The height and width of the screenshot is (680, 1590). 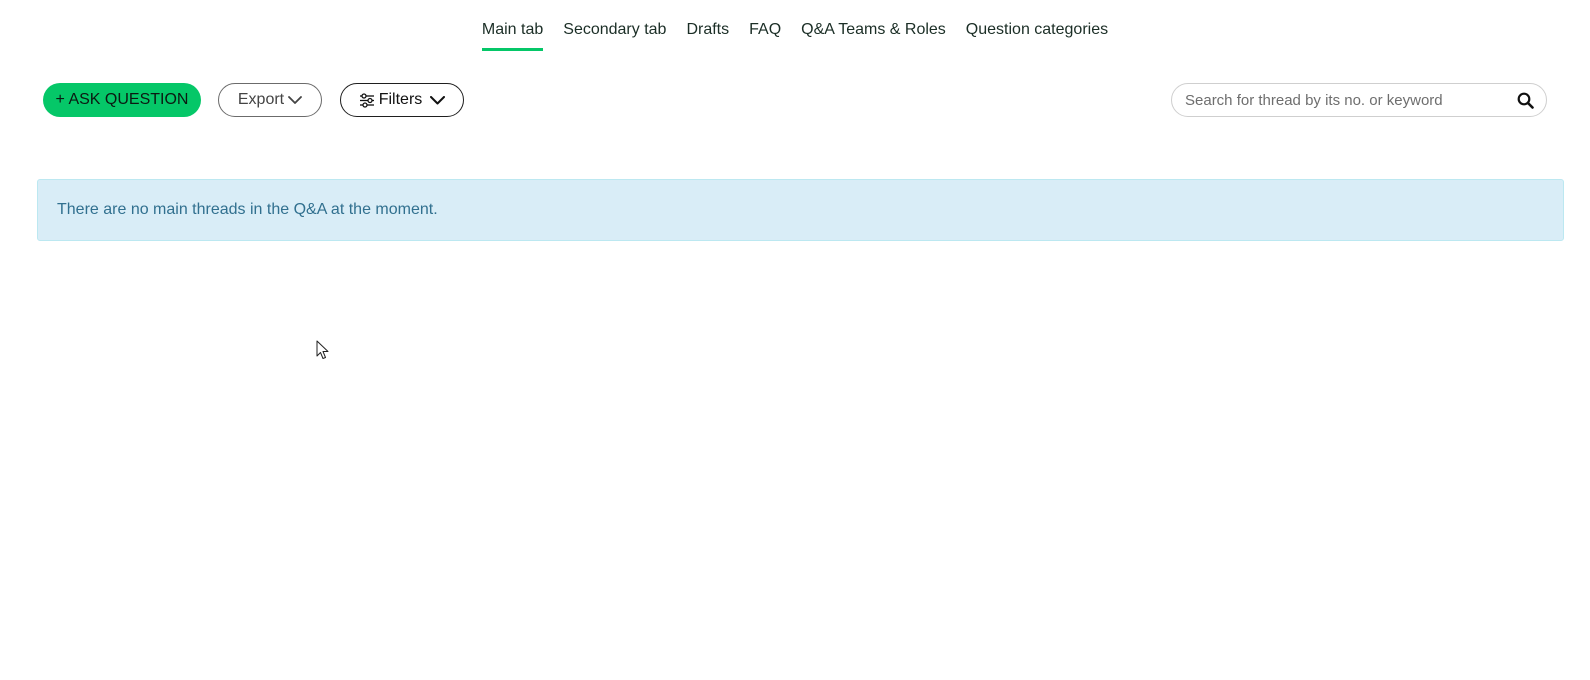 I want to click on export-button: Export, so click(x=270, y=100).